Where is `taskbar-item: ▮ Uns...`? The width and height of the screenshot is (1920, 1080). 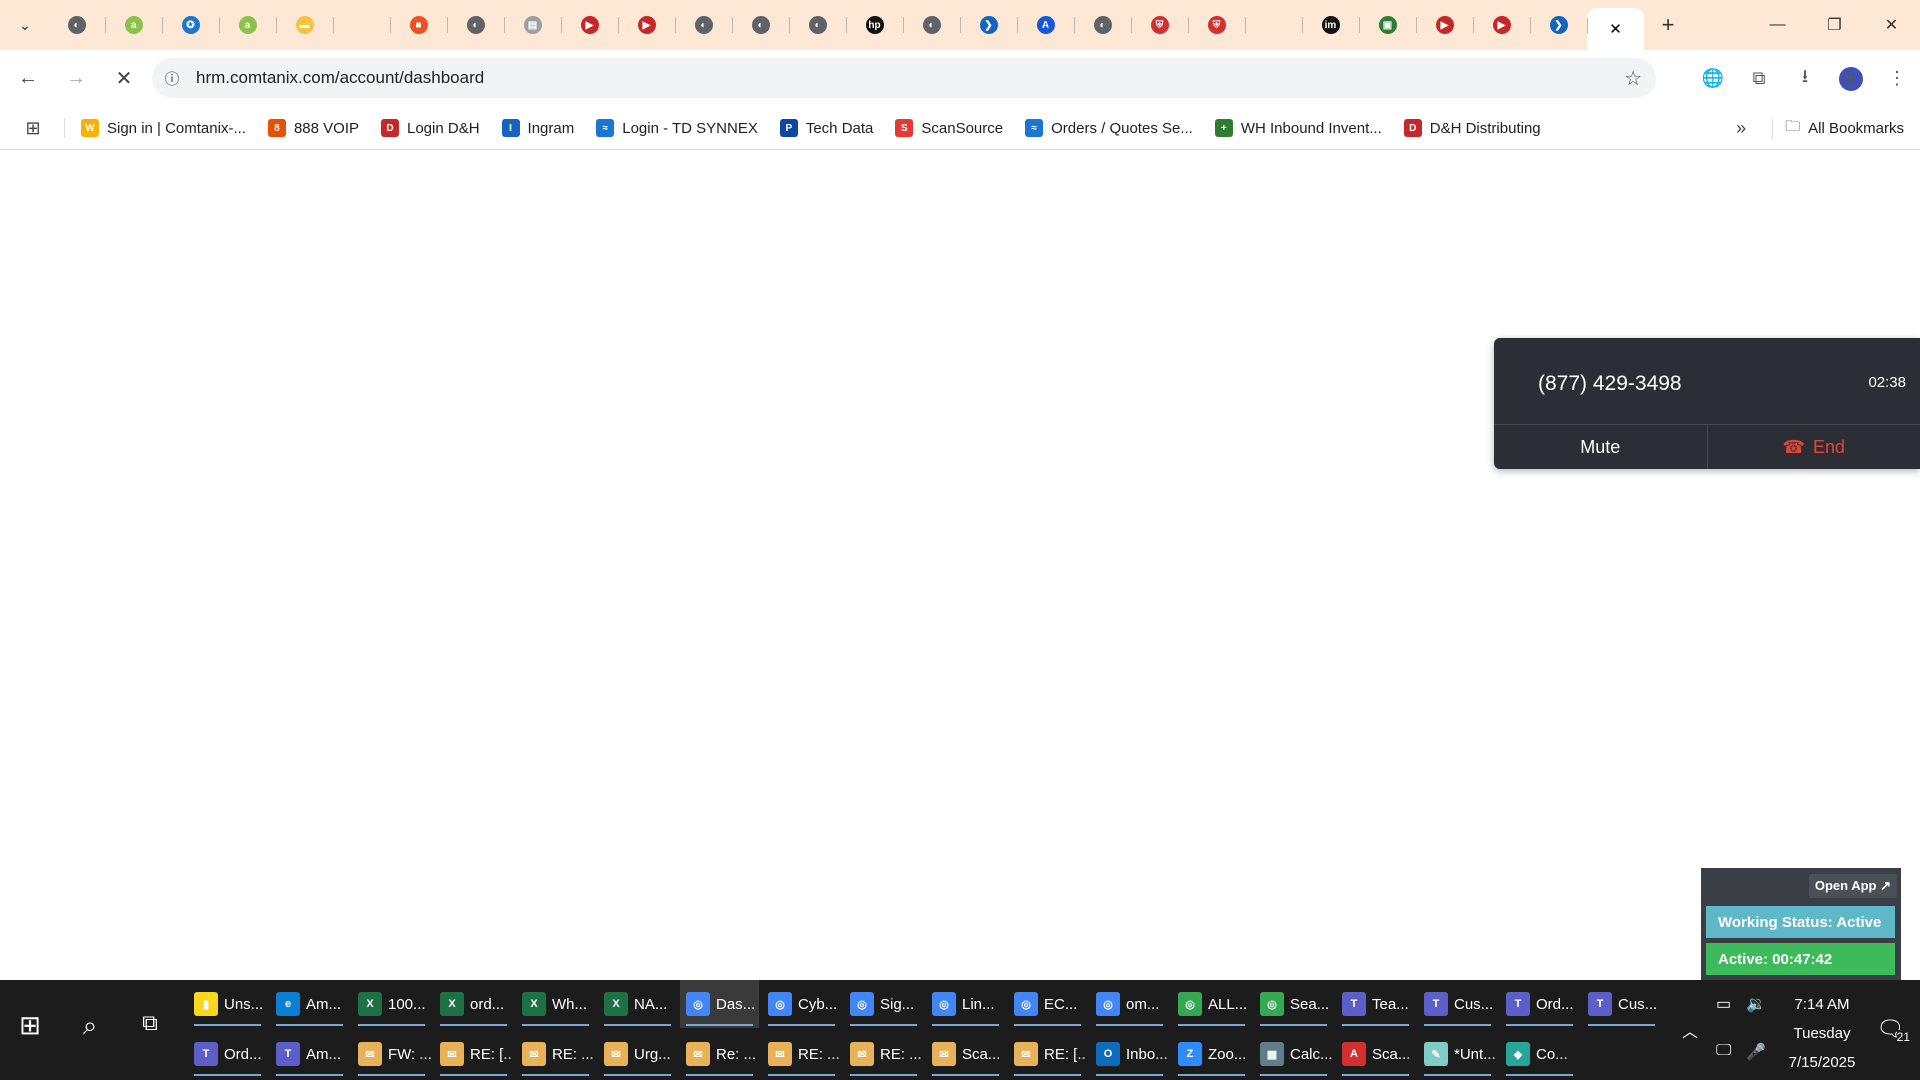
taskbar-item: ▮ Uns... is located at coordinates (227, 1004).